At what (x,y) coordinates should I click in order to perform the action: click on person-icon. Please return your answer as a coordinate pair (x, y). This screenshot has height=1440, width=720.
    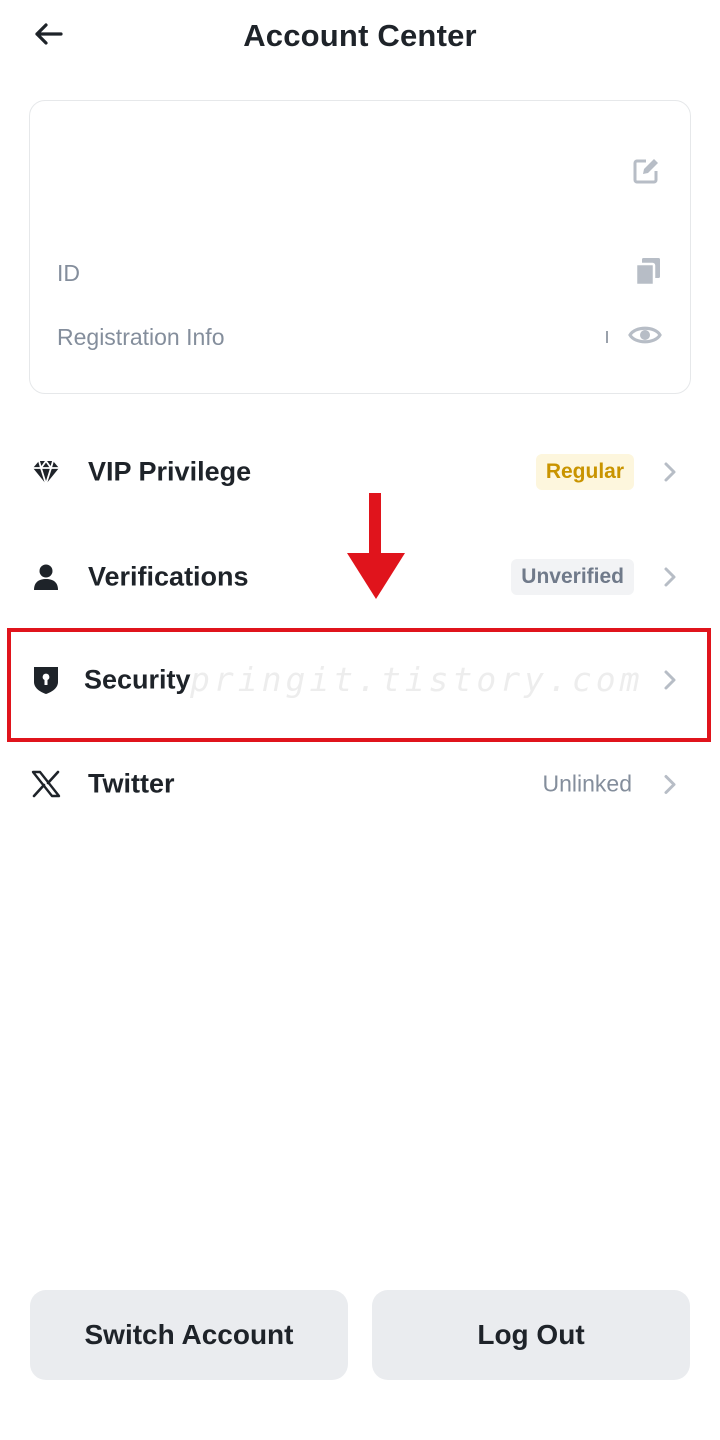
    Looking at the image, I should click on (46, 577).